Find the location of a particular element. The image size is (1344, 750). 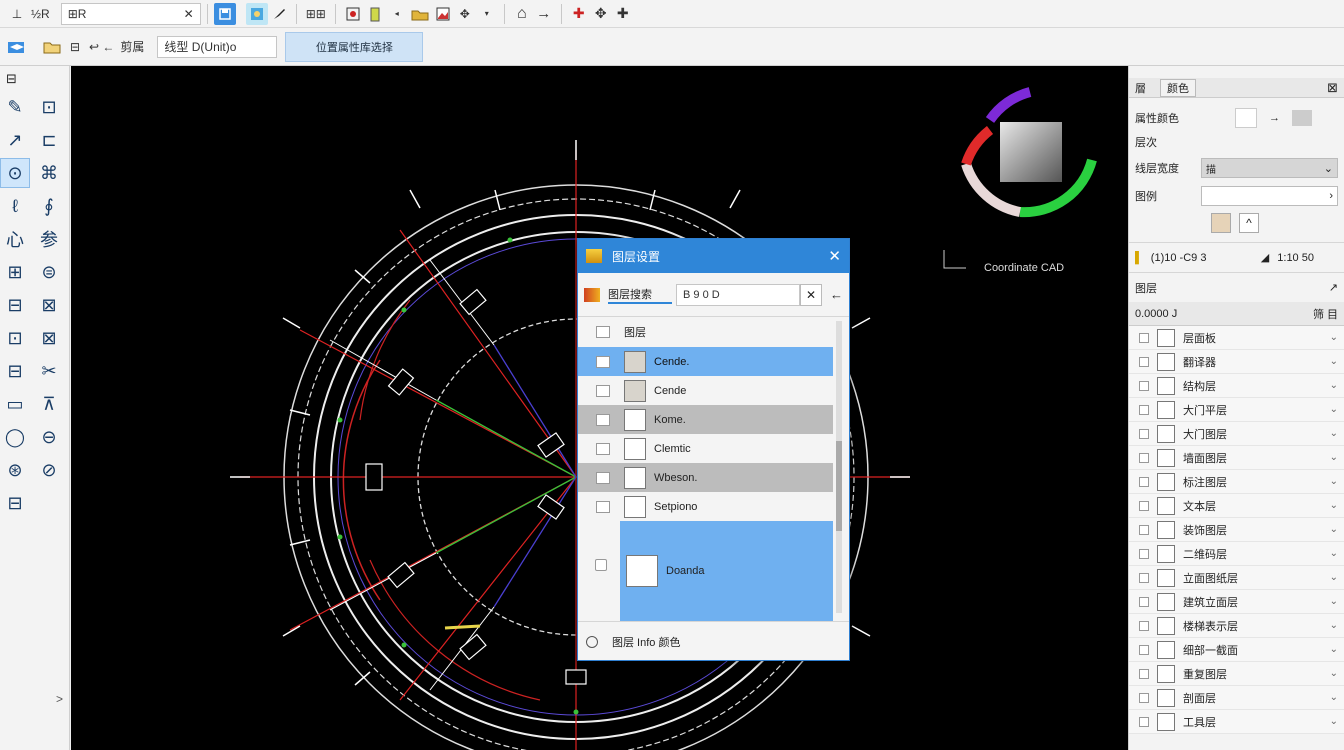

layer-list-item: 大门平层 ⌄ is located at coordinates (1236, 410).